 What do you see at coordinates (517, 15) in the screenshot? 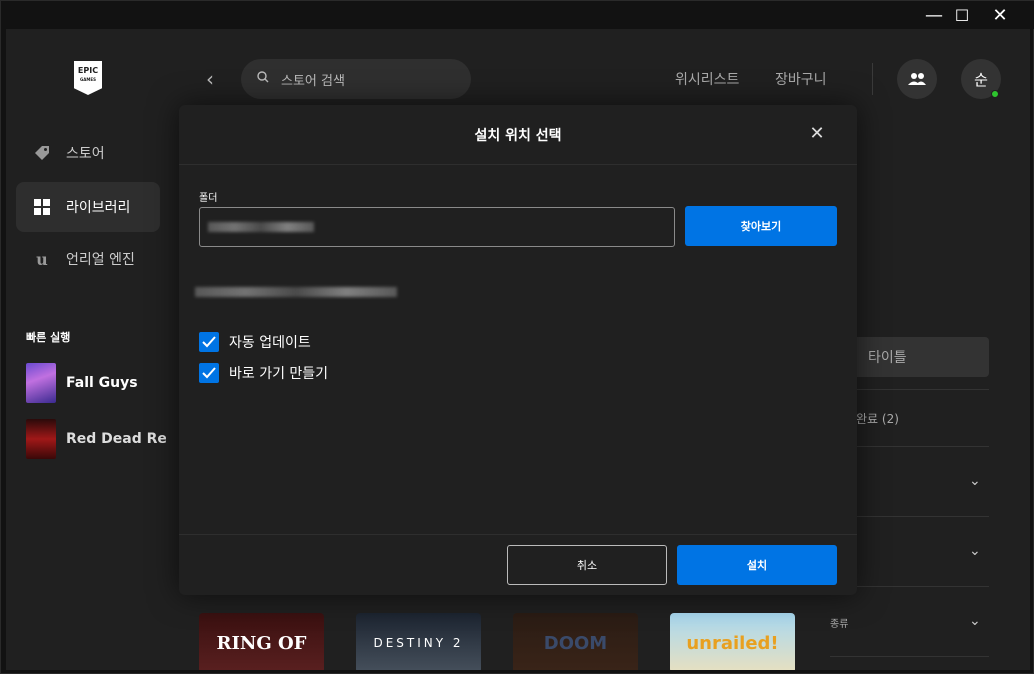
I see `title-bar: — ☐ ✕` at bounding box center [517, 15].